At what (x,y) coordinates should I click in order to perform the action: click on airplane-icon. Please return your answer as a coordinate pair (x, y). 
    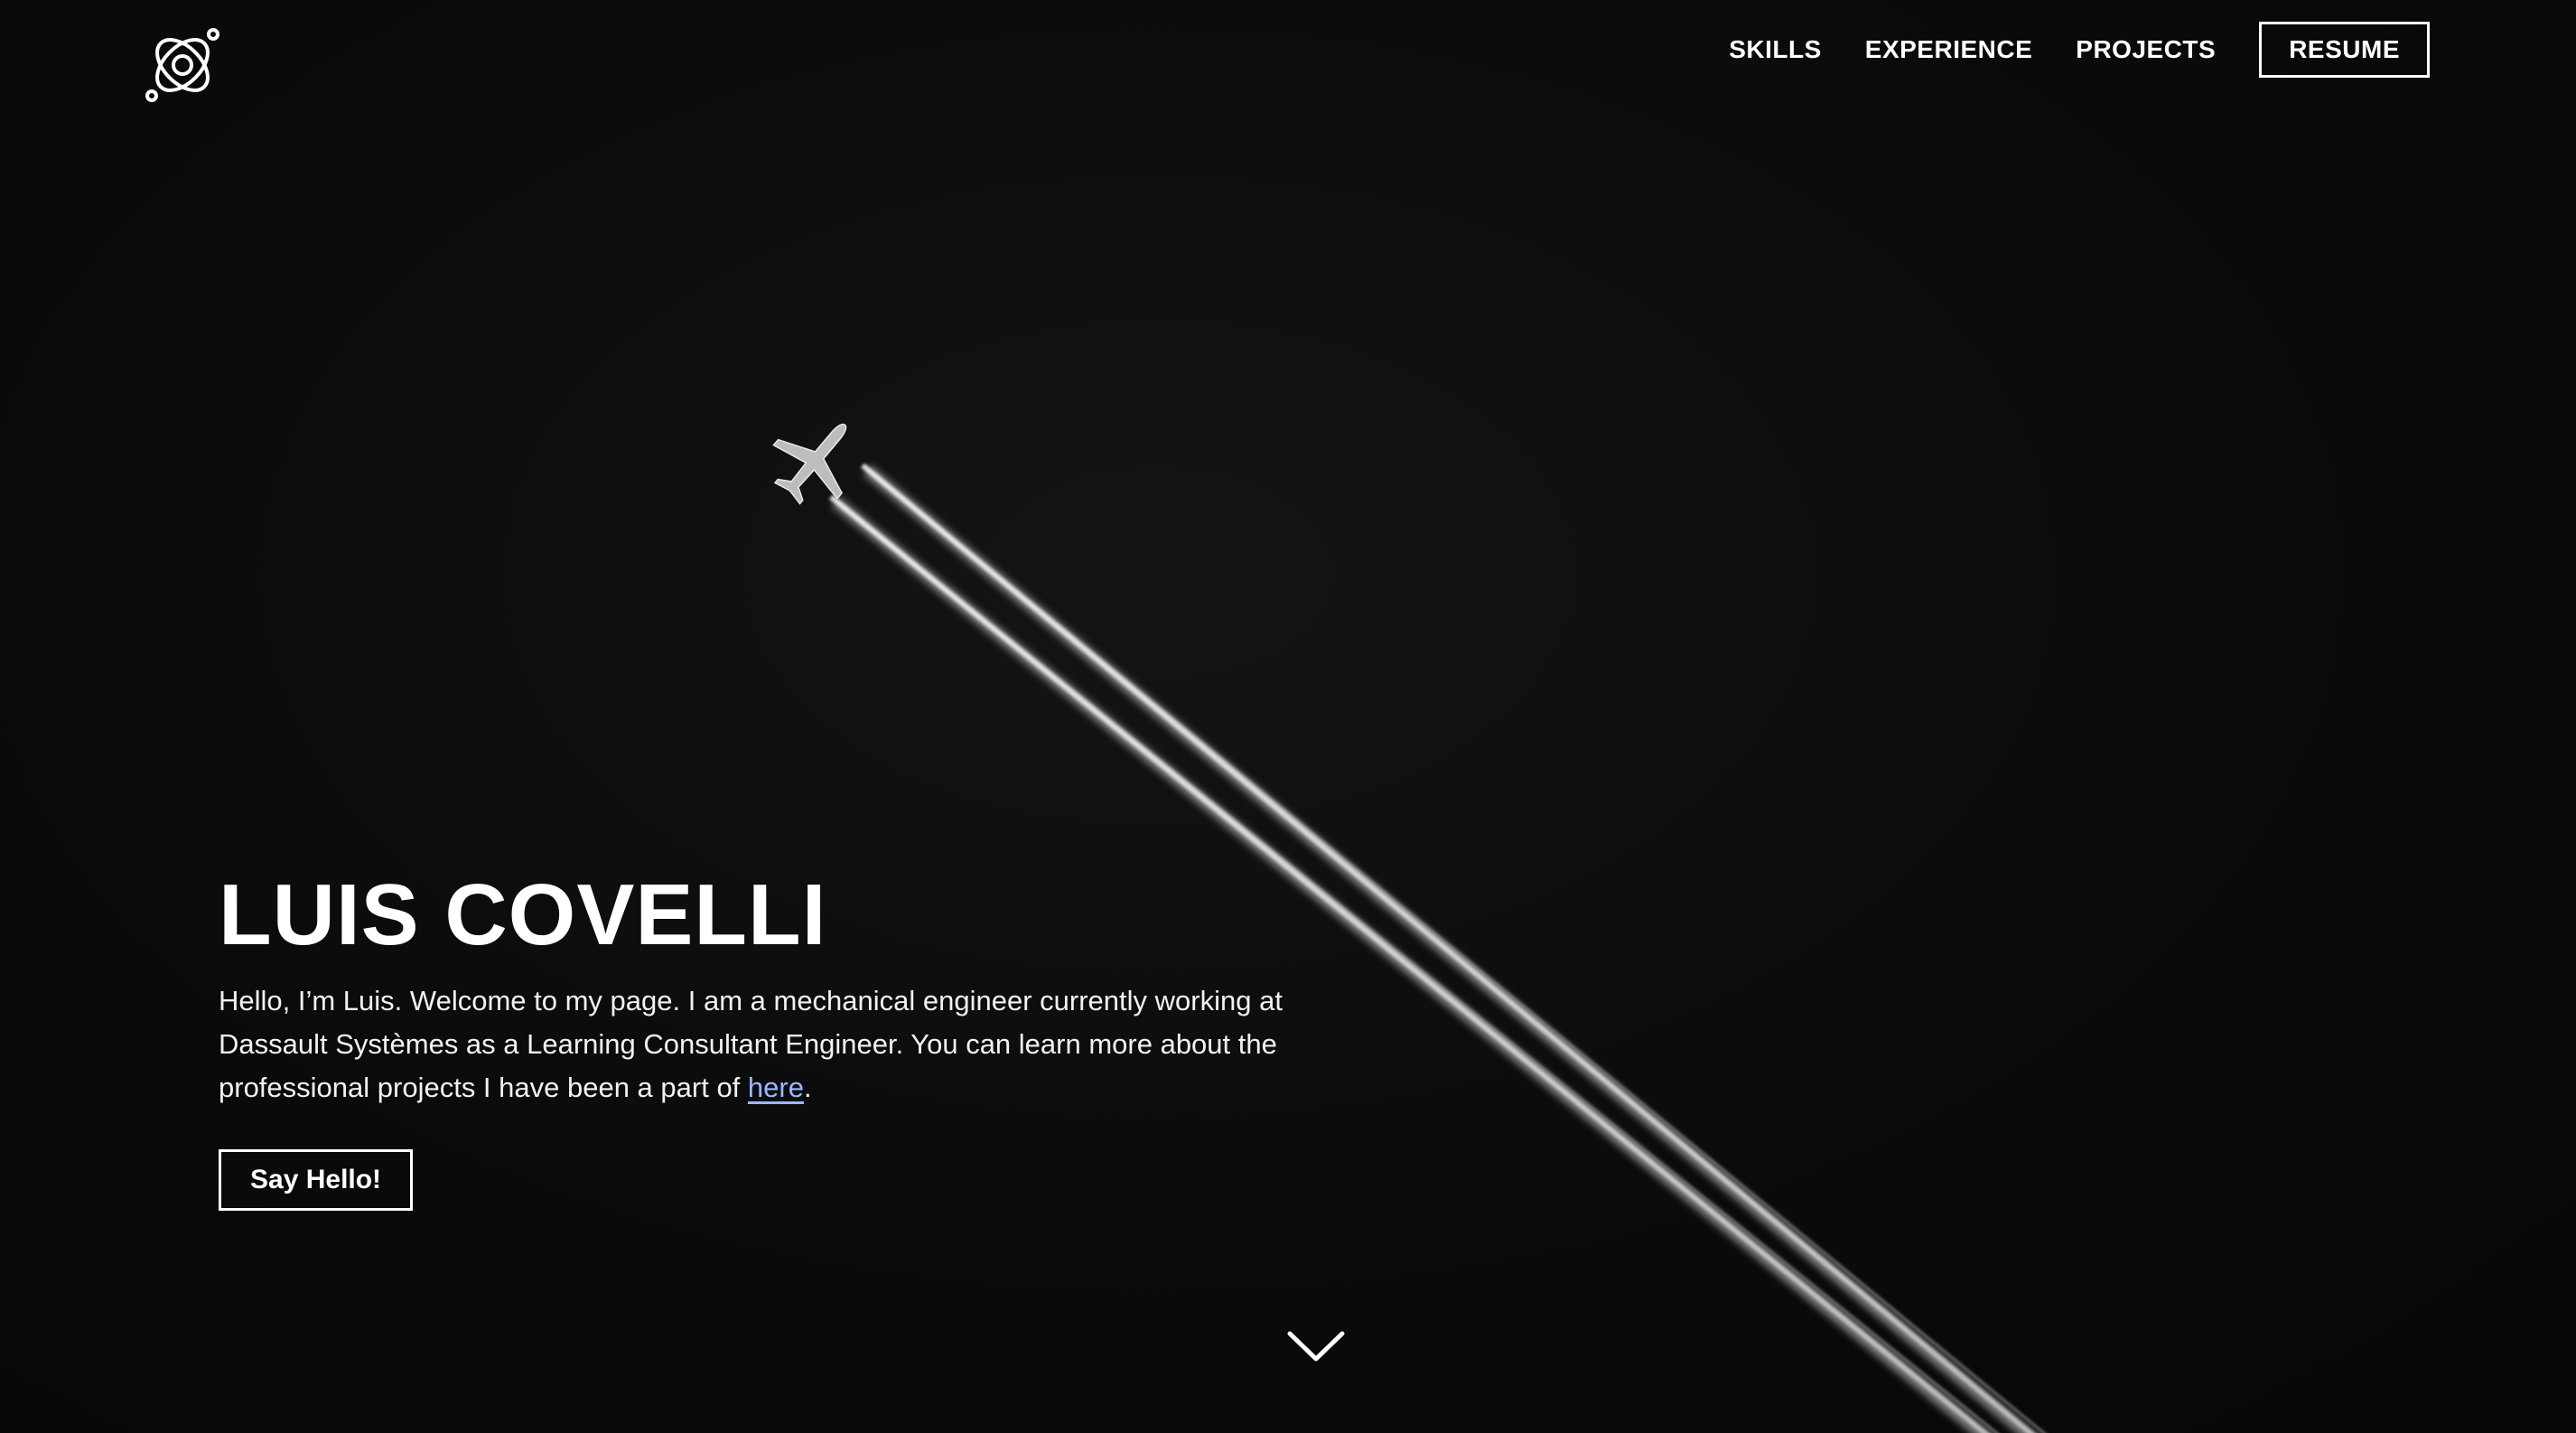
    Looking at the image, I should click on (809, 464).